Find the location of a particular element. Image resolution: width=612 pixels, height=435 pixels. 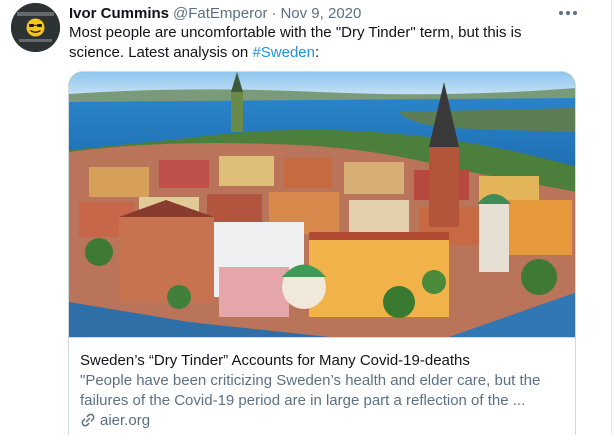

card-domain-label: aier.org is located at coordinates (125, 420).